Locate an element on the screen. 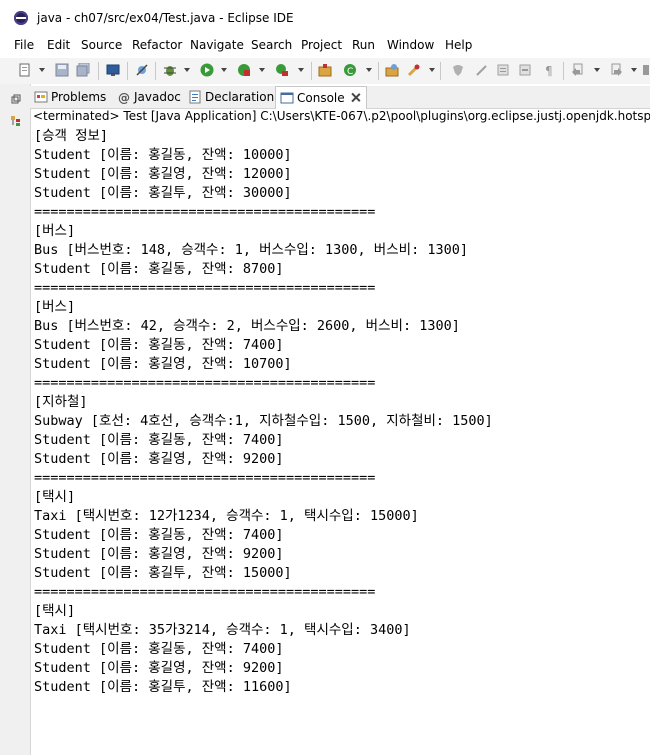  tab-javadoc: @ Javadoc is located at coordinates (153, 97).